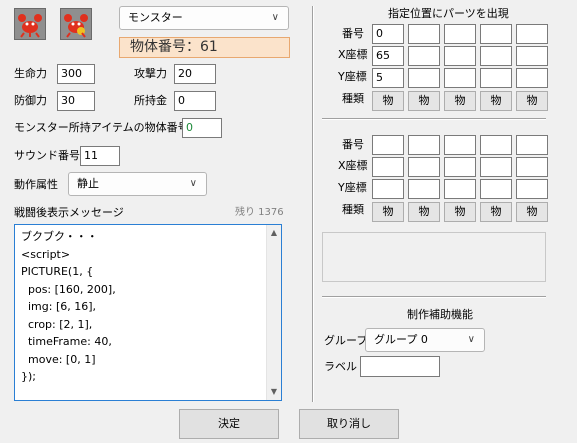 The width and height of the screenshot is (577, 443). What do you see at coordinates (274, 392) in the screenshot?
I see `scroll-down-icon: ▼` at bounding box center [274, 392].